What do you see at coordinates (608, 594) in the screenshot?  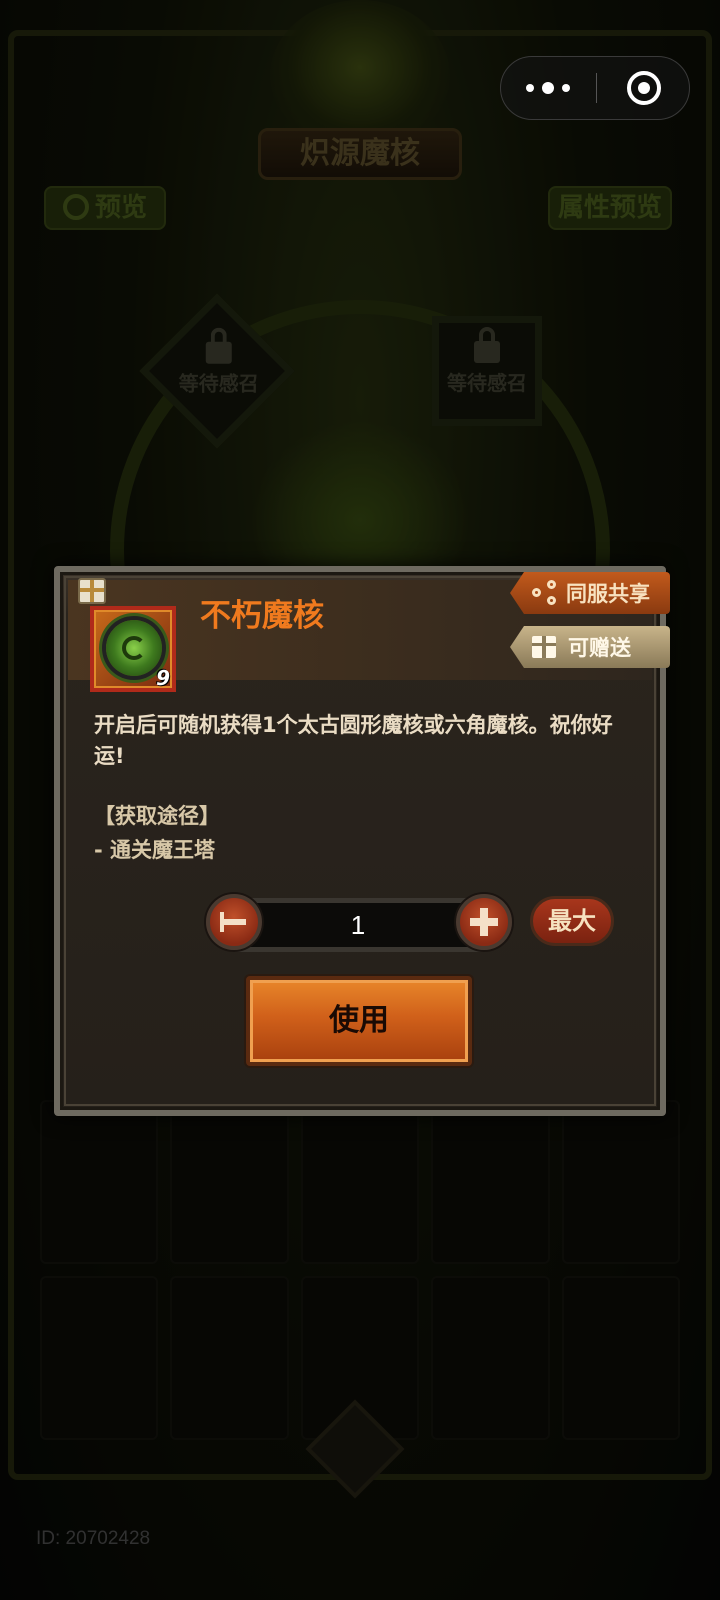 I see `share-label: 同服共享` at bounding box center [608, 594].